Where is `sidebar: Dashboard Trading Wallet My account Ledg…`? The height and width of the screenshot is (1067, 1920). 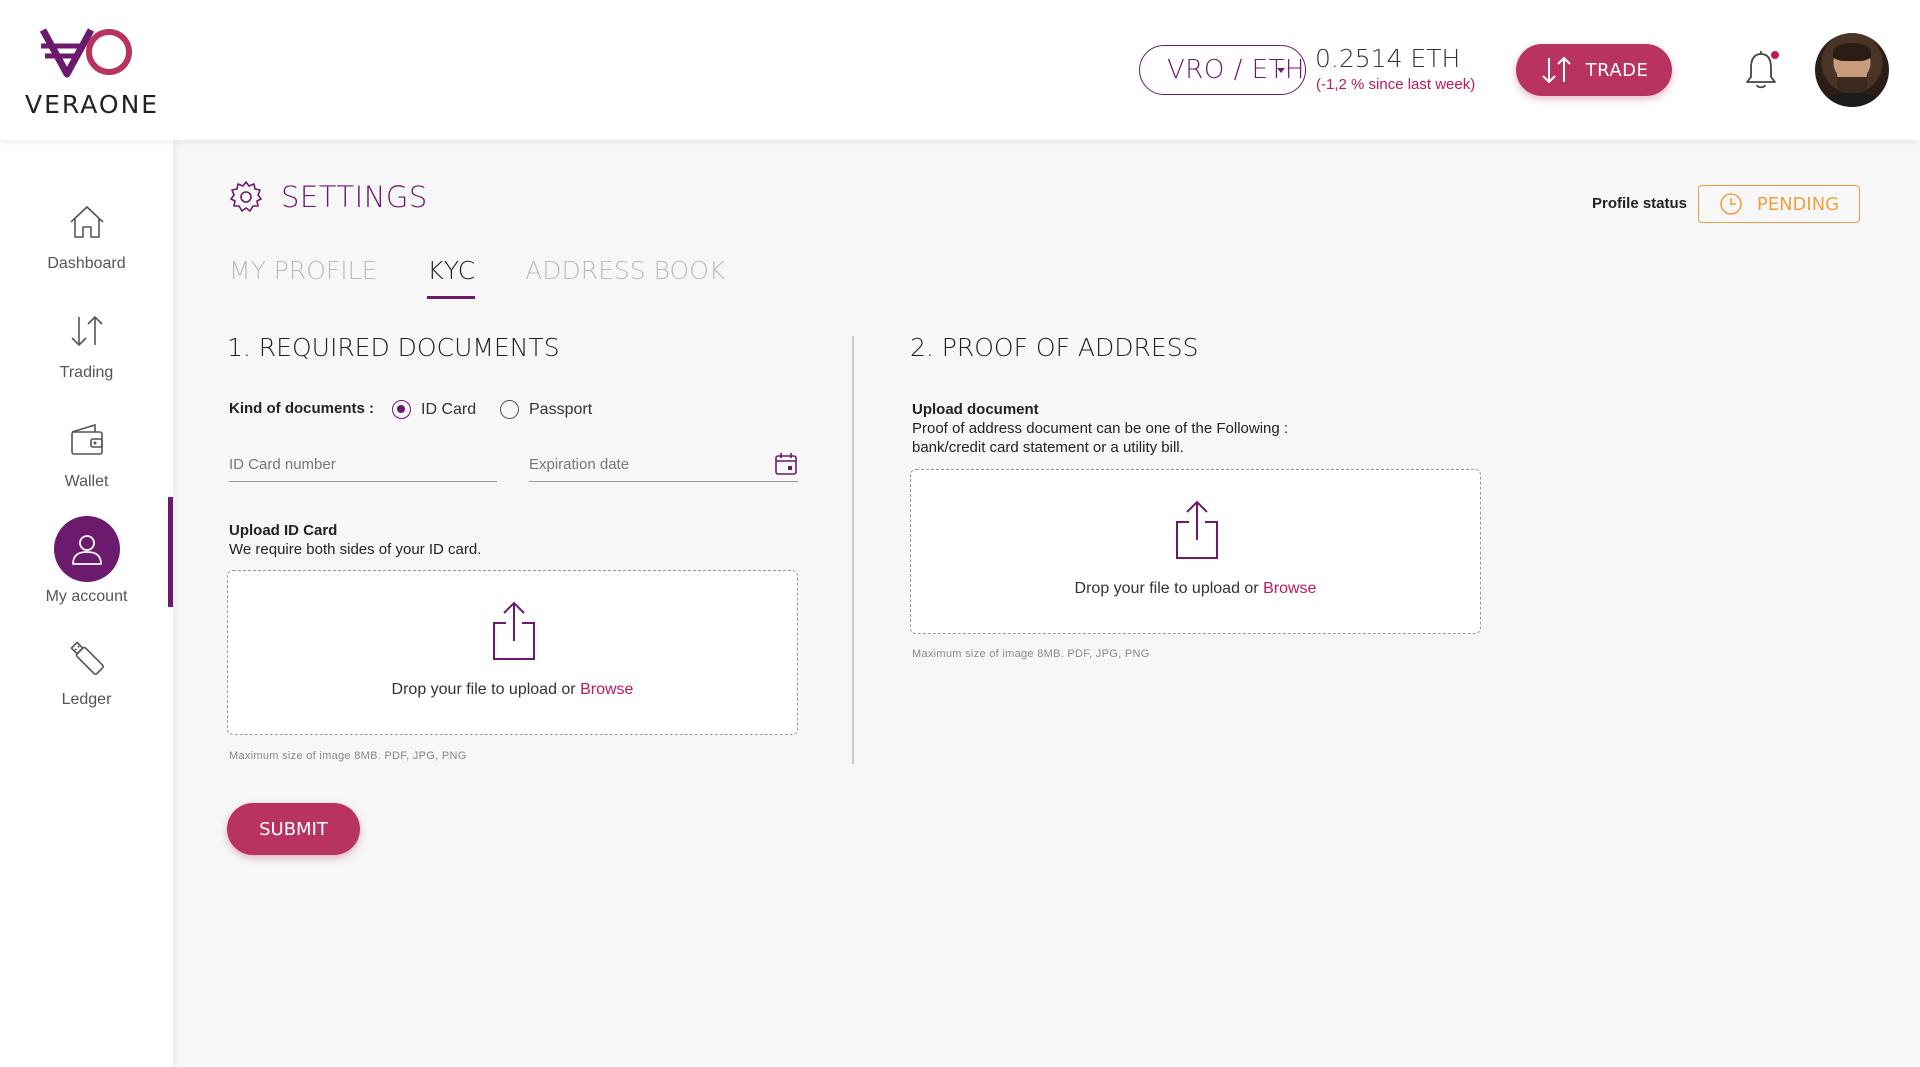 sidebar: Dashboard Trading Wallet My account Ledg… is located at coordinates (86, 603).